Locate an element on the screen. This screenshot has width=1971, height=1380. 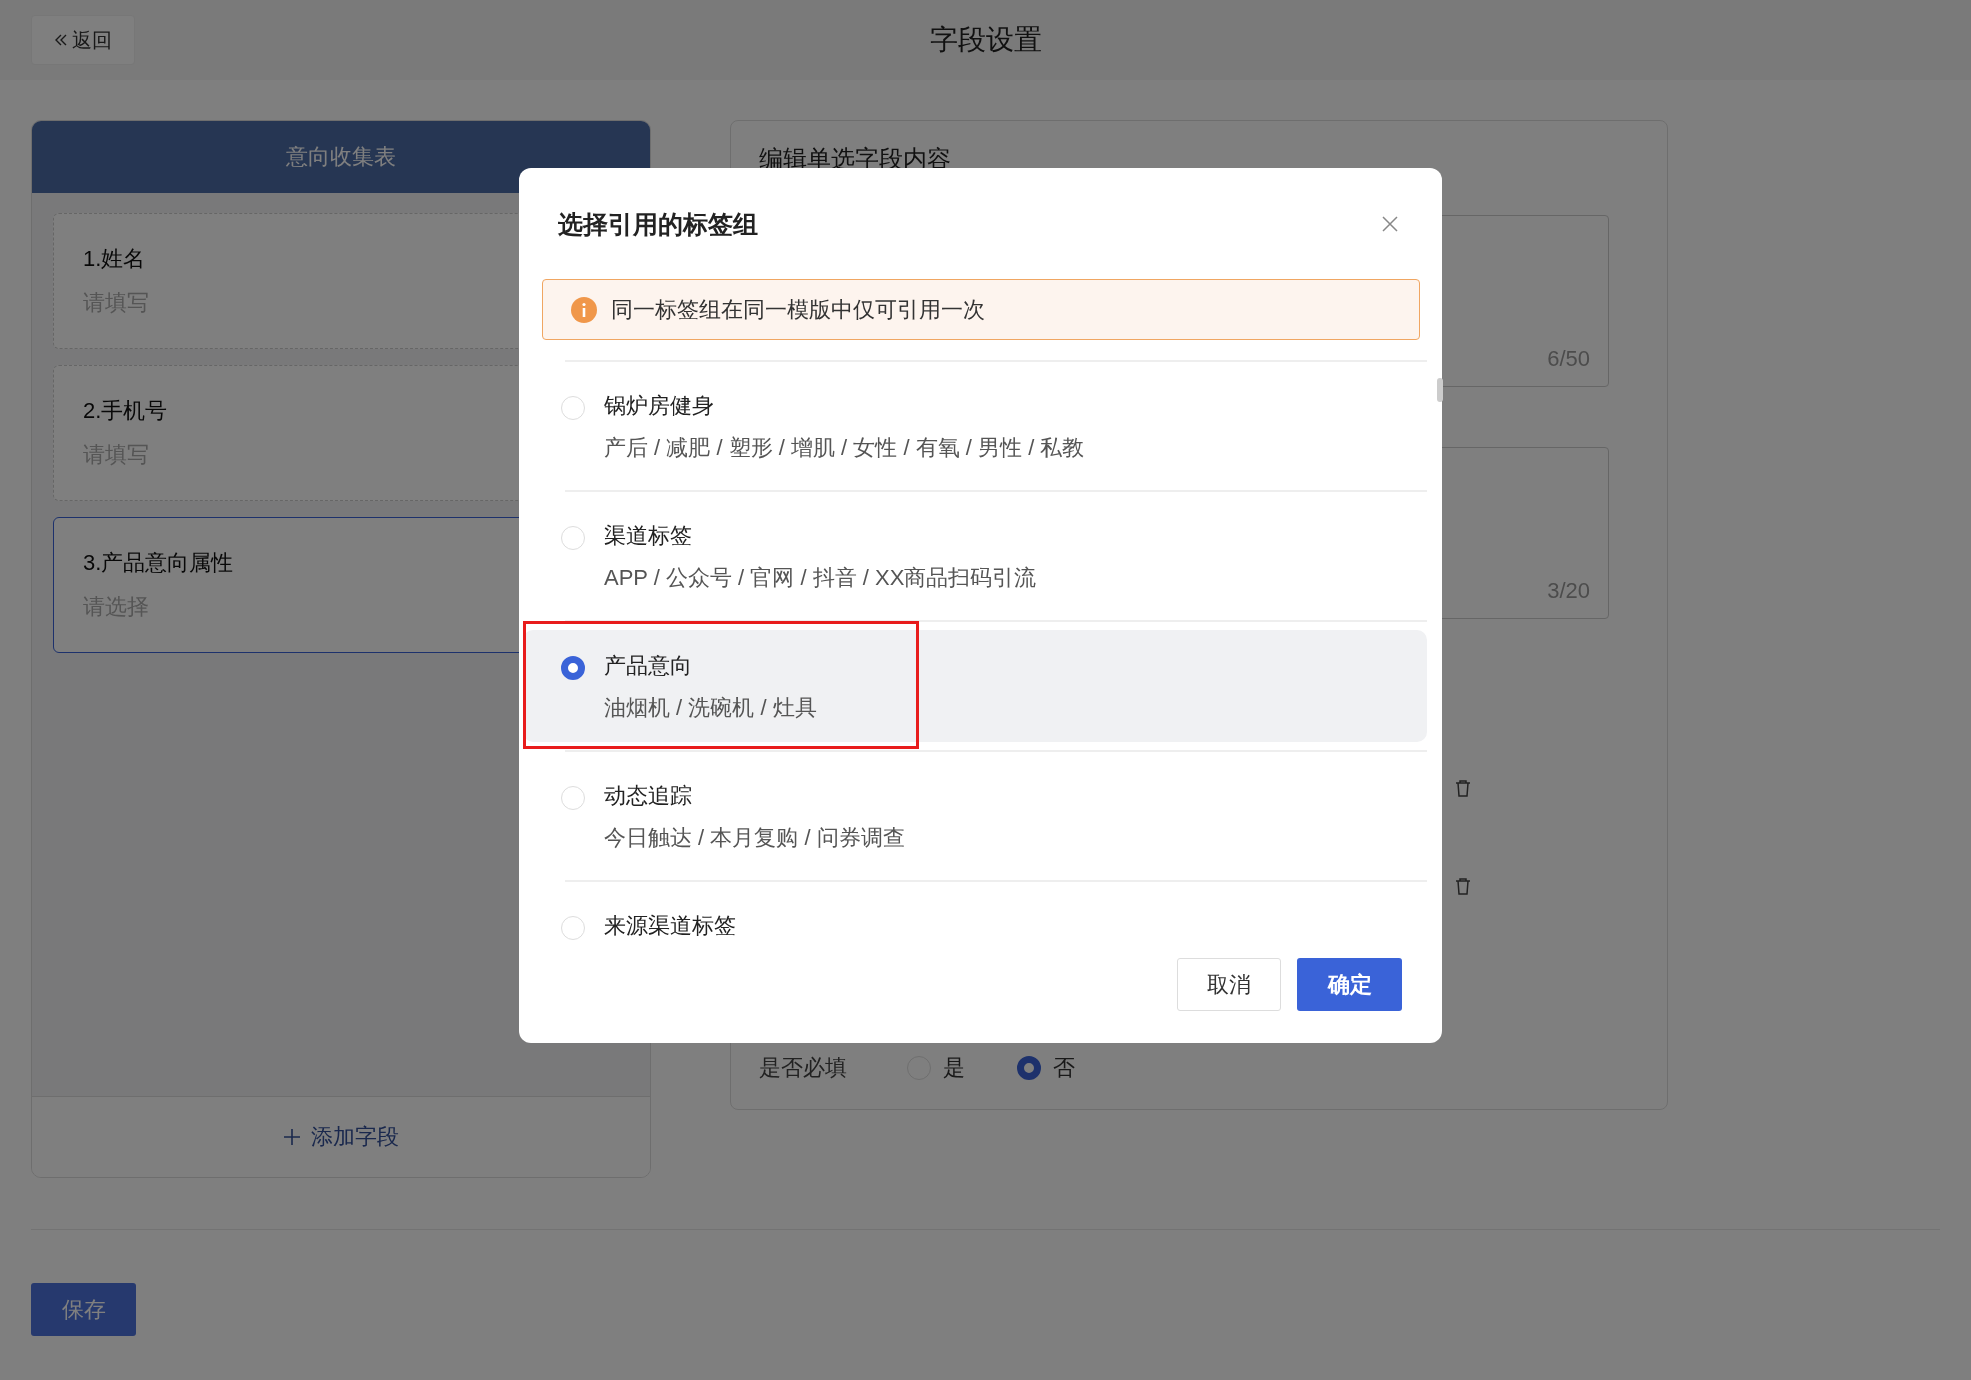
group-name: 产品意向 is located at coordinates (648, 666).